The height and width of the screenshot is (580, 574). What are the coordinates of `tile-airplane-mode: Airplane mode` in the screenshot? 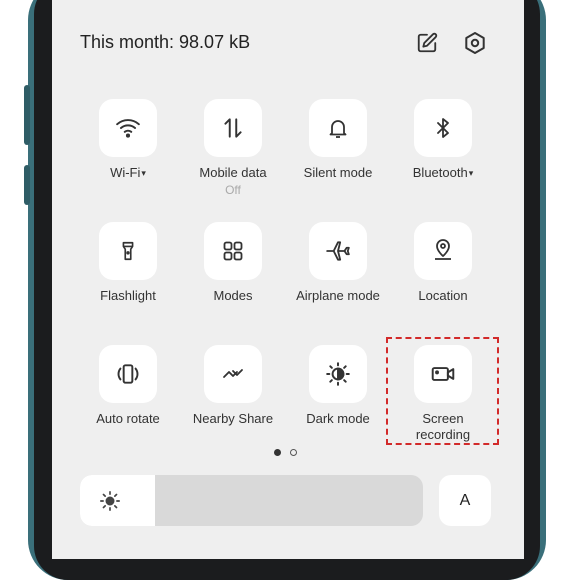 It's located at (338, 263).